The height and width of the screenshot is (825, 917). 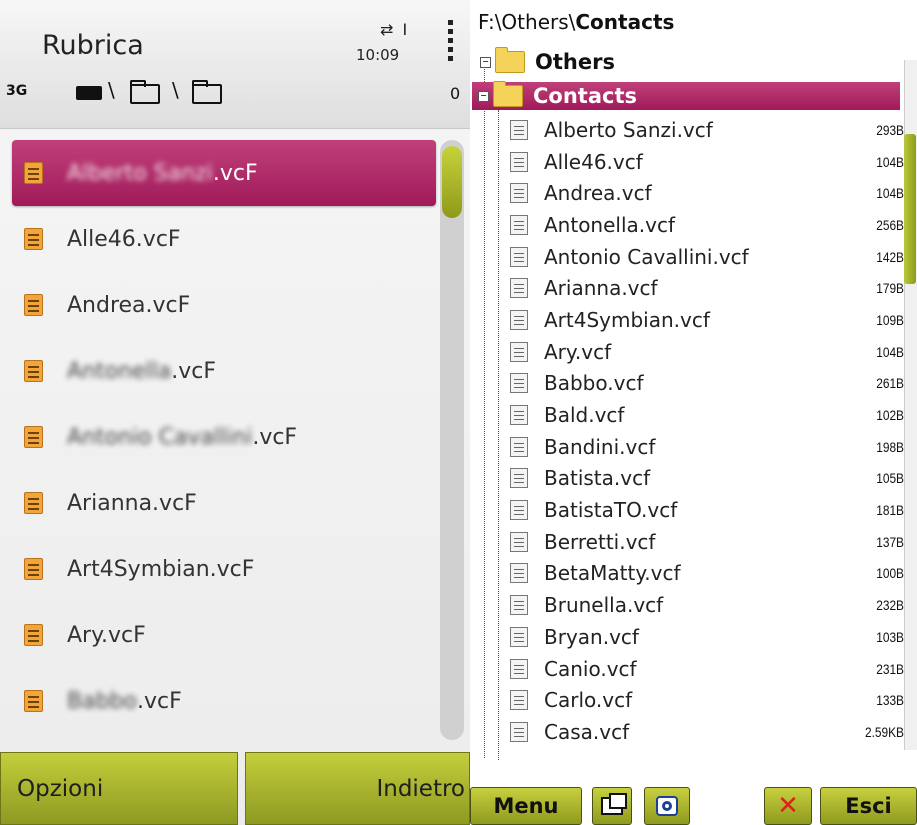 What do you see at coordinates (161, 569) in the screenshot?
I see `contact-name: Art4Symbian.vcF` at bounding box center [161, 569].